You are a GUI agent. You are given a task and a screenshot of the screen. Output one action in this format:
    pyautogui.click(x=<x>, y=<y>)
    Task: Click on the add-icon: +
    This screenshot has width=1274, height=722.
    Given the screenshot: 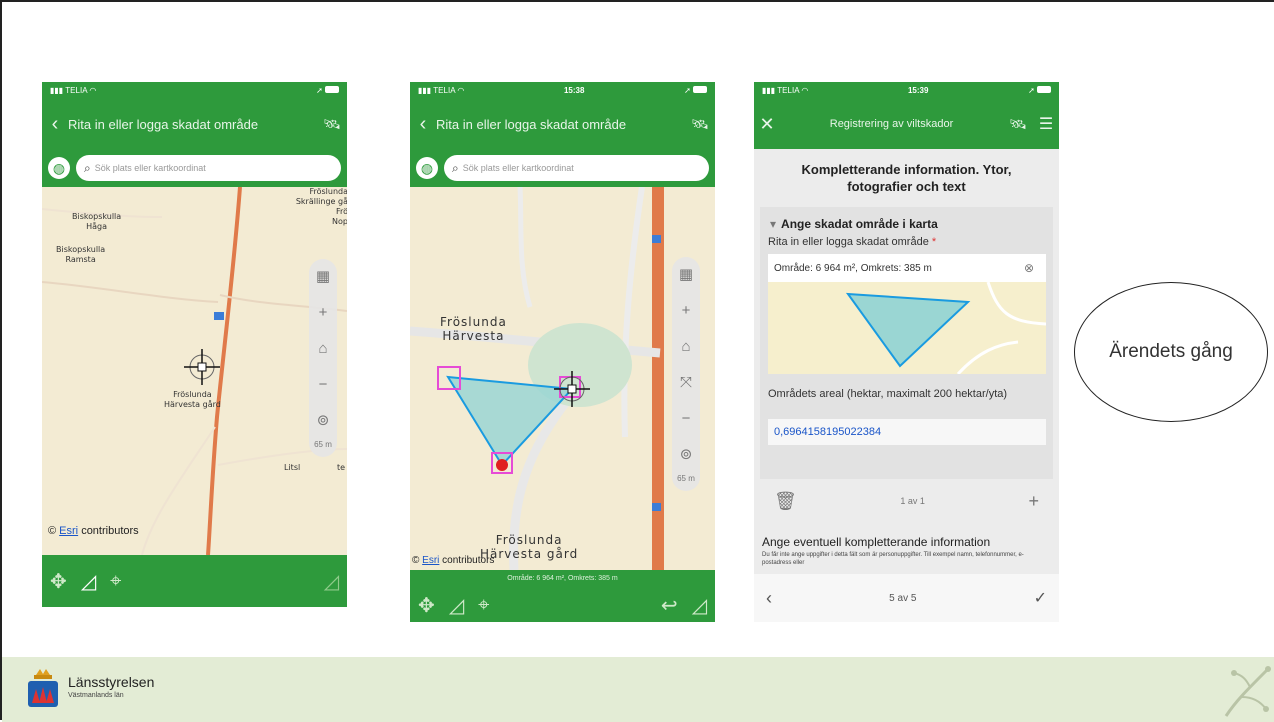 What is the action you would take?
    pyautogui.click(x=1033, y=501)
    